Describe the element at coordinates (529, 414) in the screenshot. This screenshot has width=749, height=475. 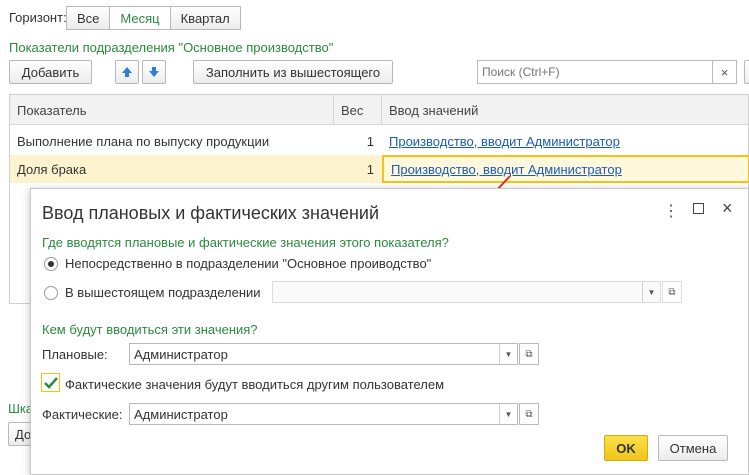
I see `open-actual-user-button: ⧉` at that location.